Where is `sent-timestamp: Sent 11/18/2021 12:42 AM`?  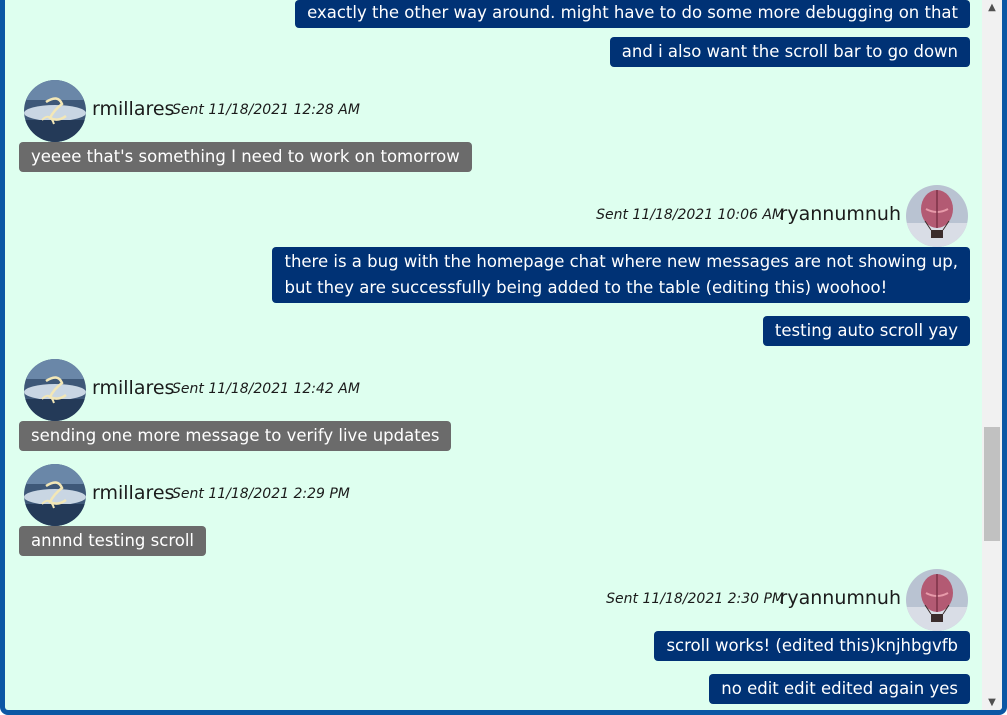
sent-timestamp: Sent 11/18/2021 12:42 AM is located at coordinates (266, 389).